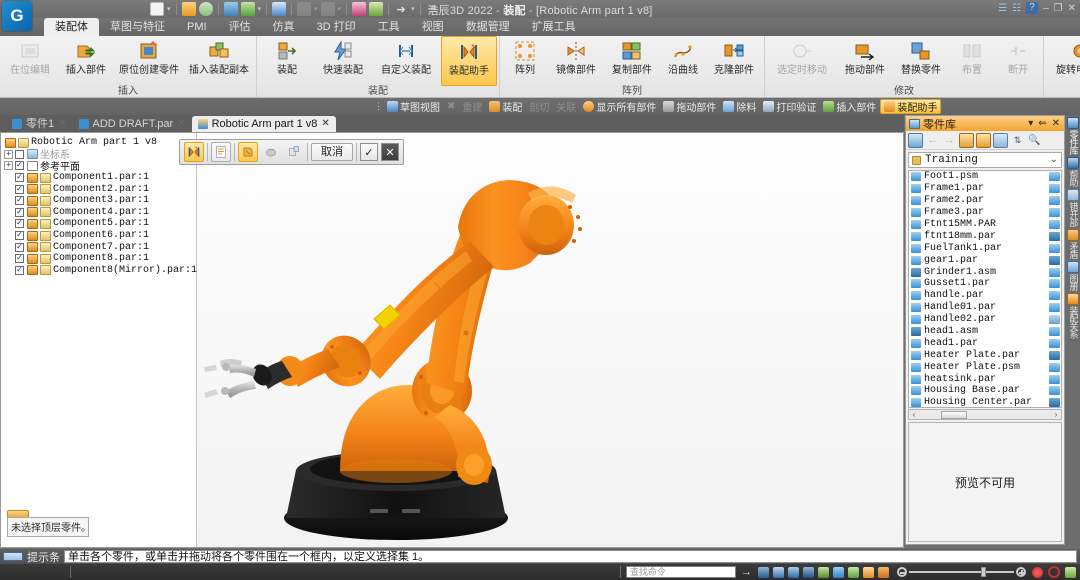  I want to click on ribbon-tab-data-management: 数据管理, so click(488, 27).